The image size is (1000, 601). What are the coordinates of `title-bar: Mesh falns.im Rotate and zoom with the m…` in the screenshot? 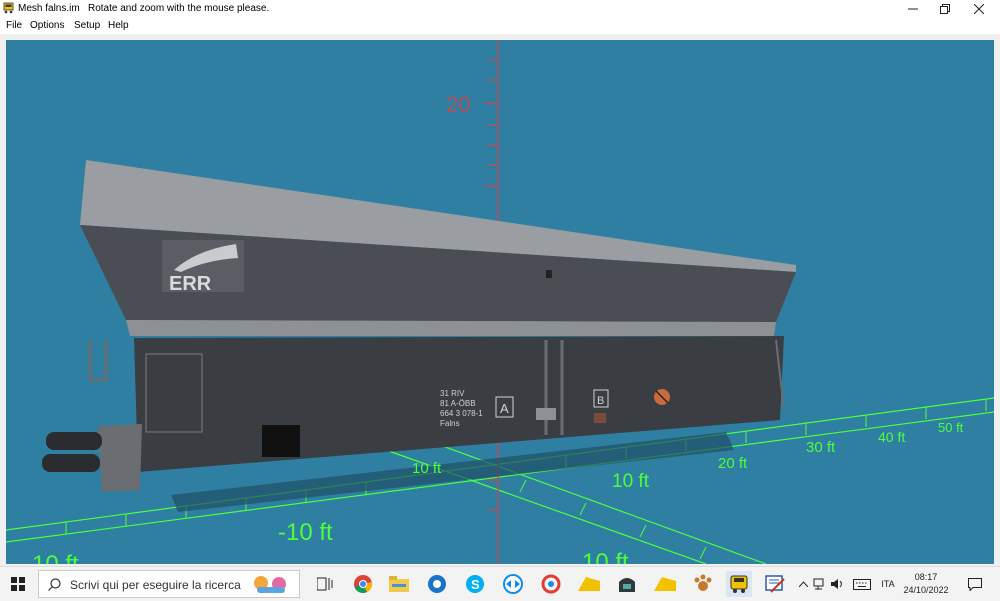 It's located at (500, 8).